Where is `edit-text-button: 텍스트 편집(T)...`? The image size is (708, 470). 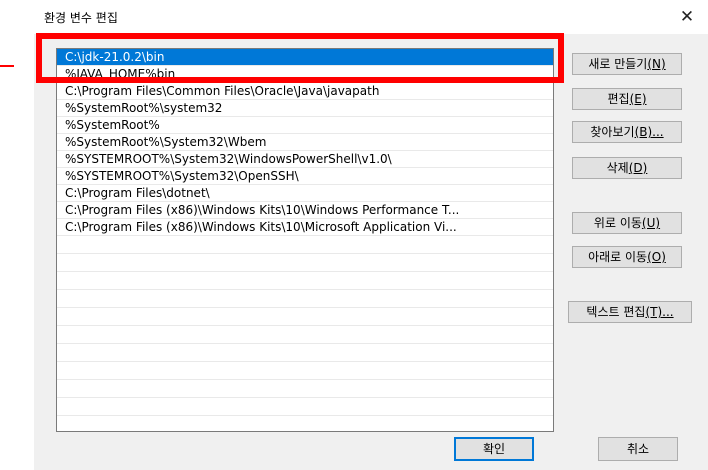 edit-text-button: 텍스트 편집(T)... is located at coordinates (630, 312).